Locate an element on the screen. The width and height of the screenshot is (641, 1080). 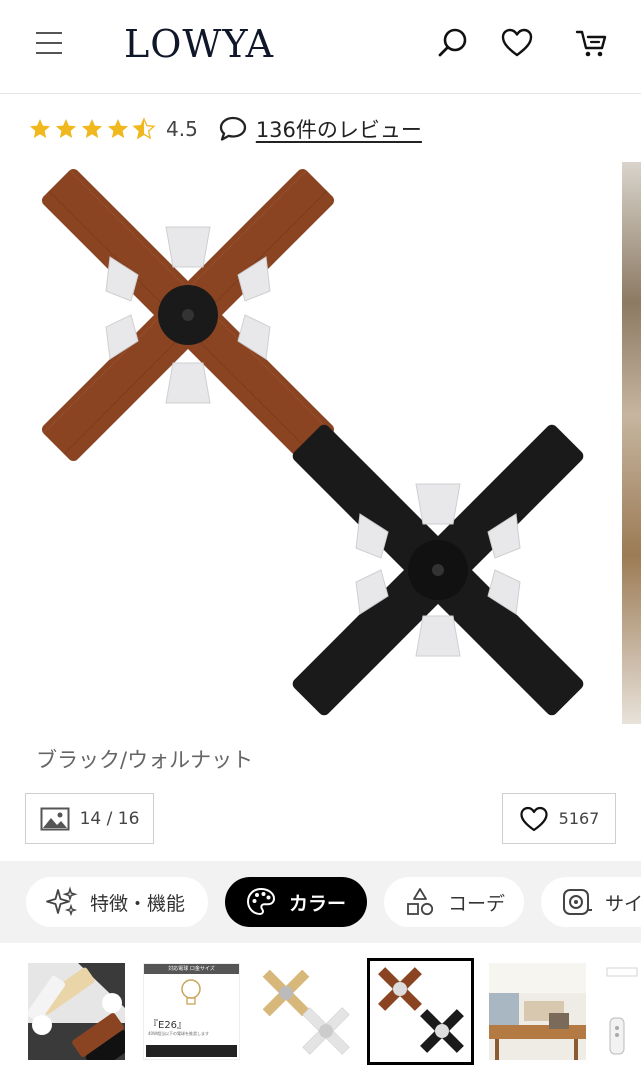
variant-caption: ブラック/ウォルナット is located at coordinates (145, 760).